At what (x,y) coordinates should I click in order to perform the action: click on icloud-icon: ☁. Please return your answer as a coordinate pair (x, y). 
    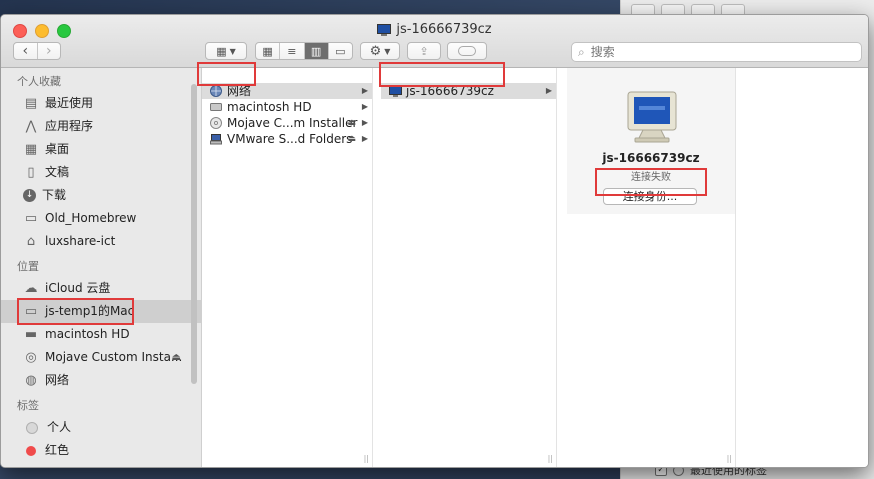
    Looking at the image, I should click on (31, 288).